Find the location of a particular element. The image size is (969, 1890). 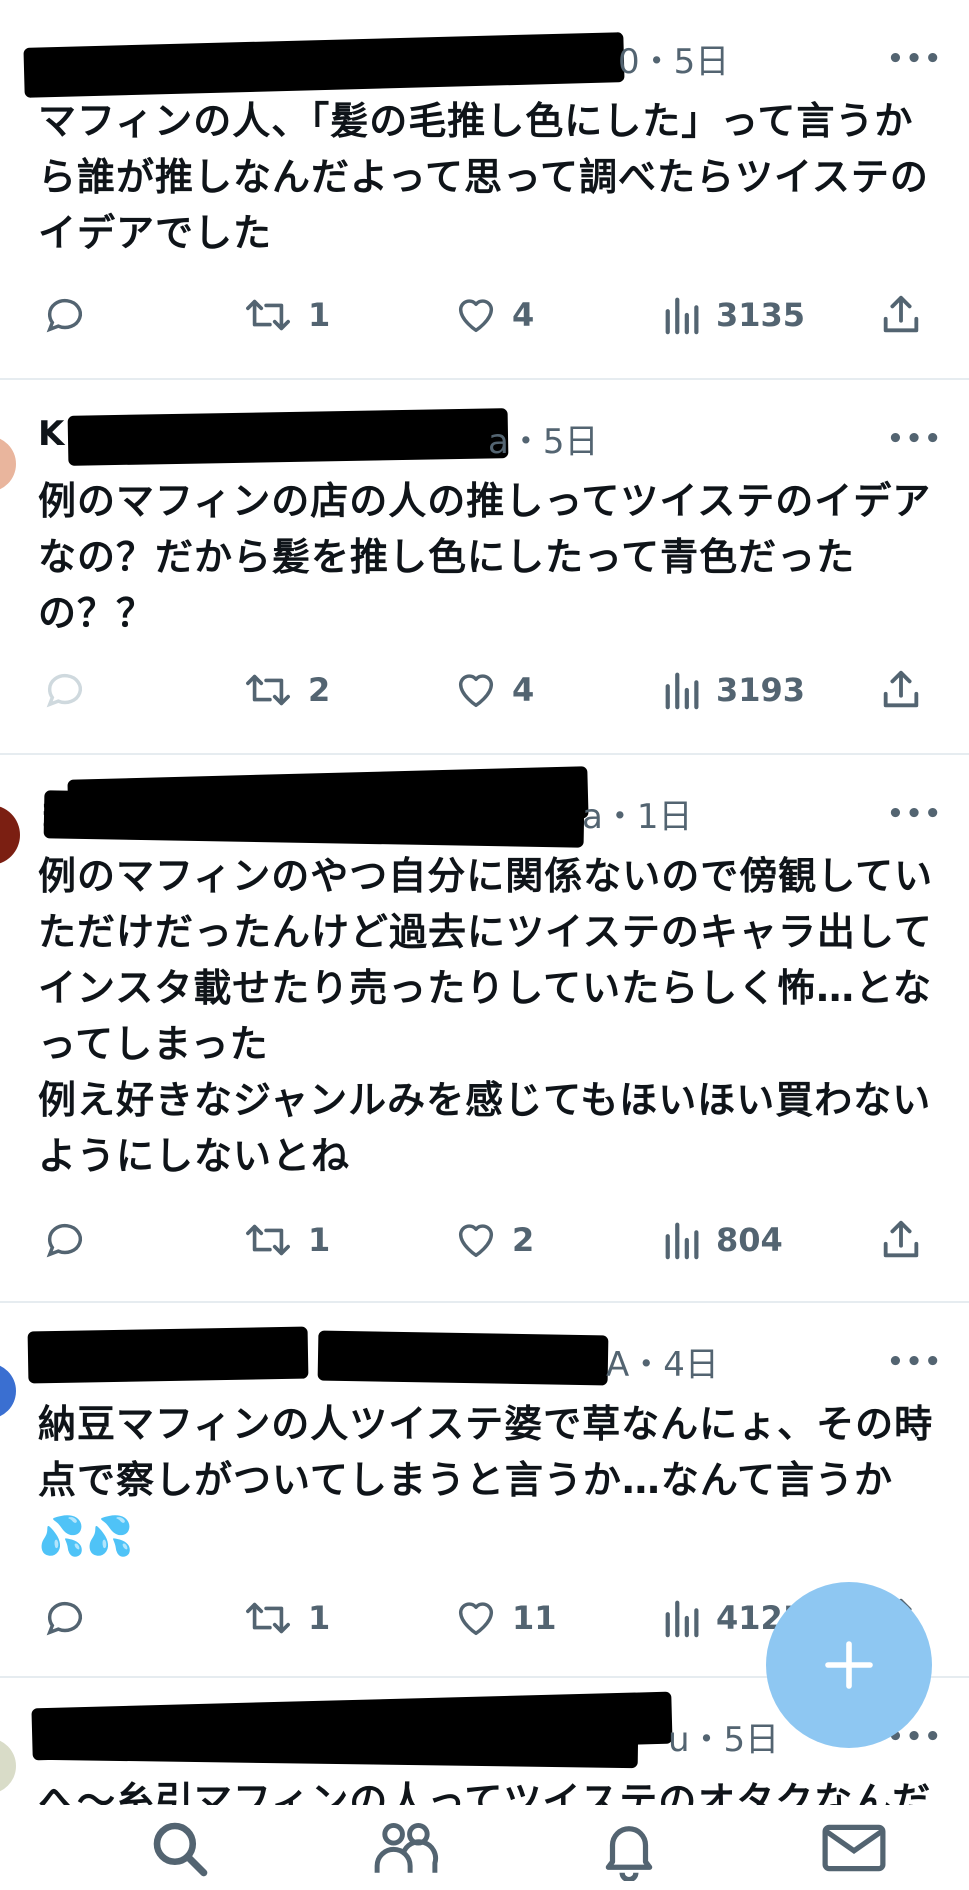

tweet-header: A・4日 is located at coordinates (392, 1357).